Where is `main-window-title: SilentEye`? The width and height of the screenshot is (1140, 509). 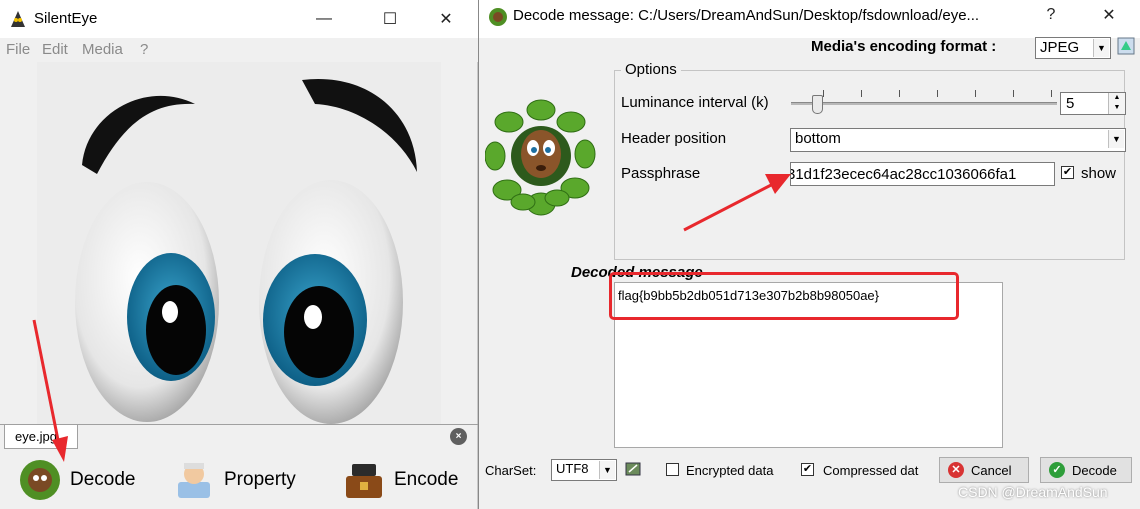 main-window-title: SilentEye is located at coordinates (66, 18).